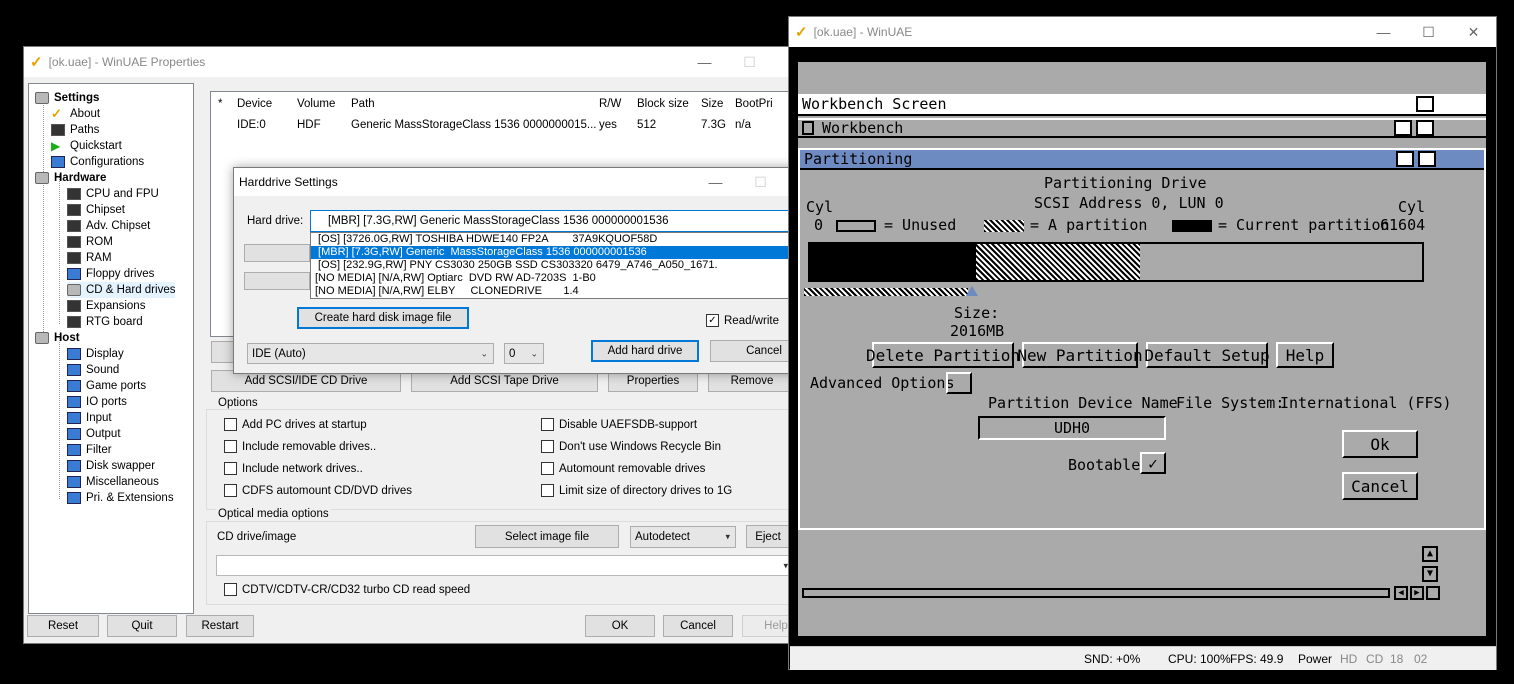  Describe the element at coordinates (110, 274) in the screenshot. I see `tree-item-floppy-drives: Floppy drives` at that location.